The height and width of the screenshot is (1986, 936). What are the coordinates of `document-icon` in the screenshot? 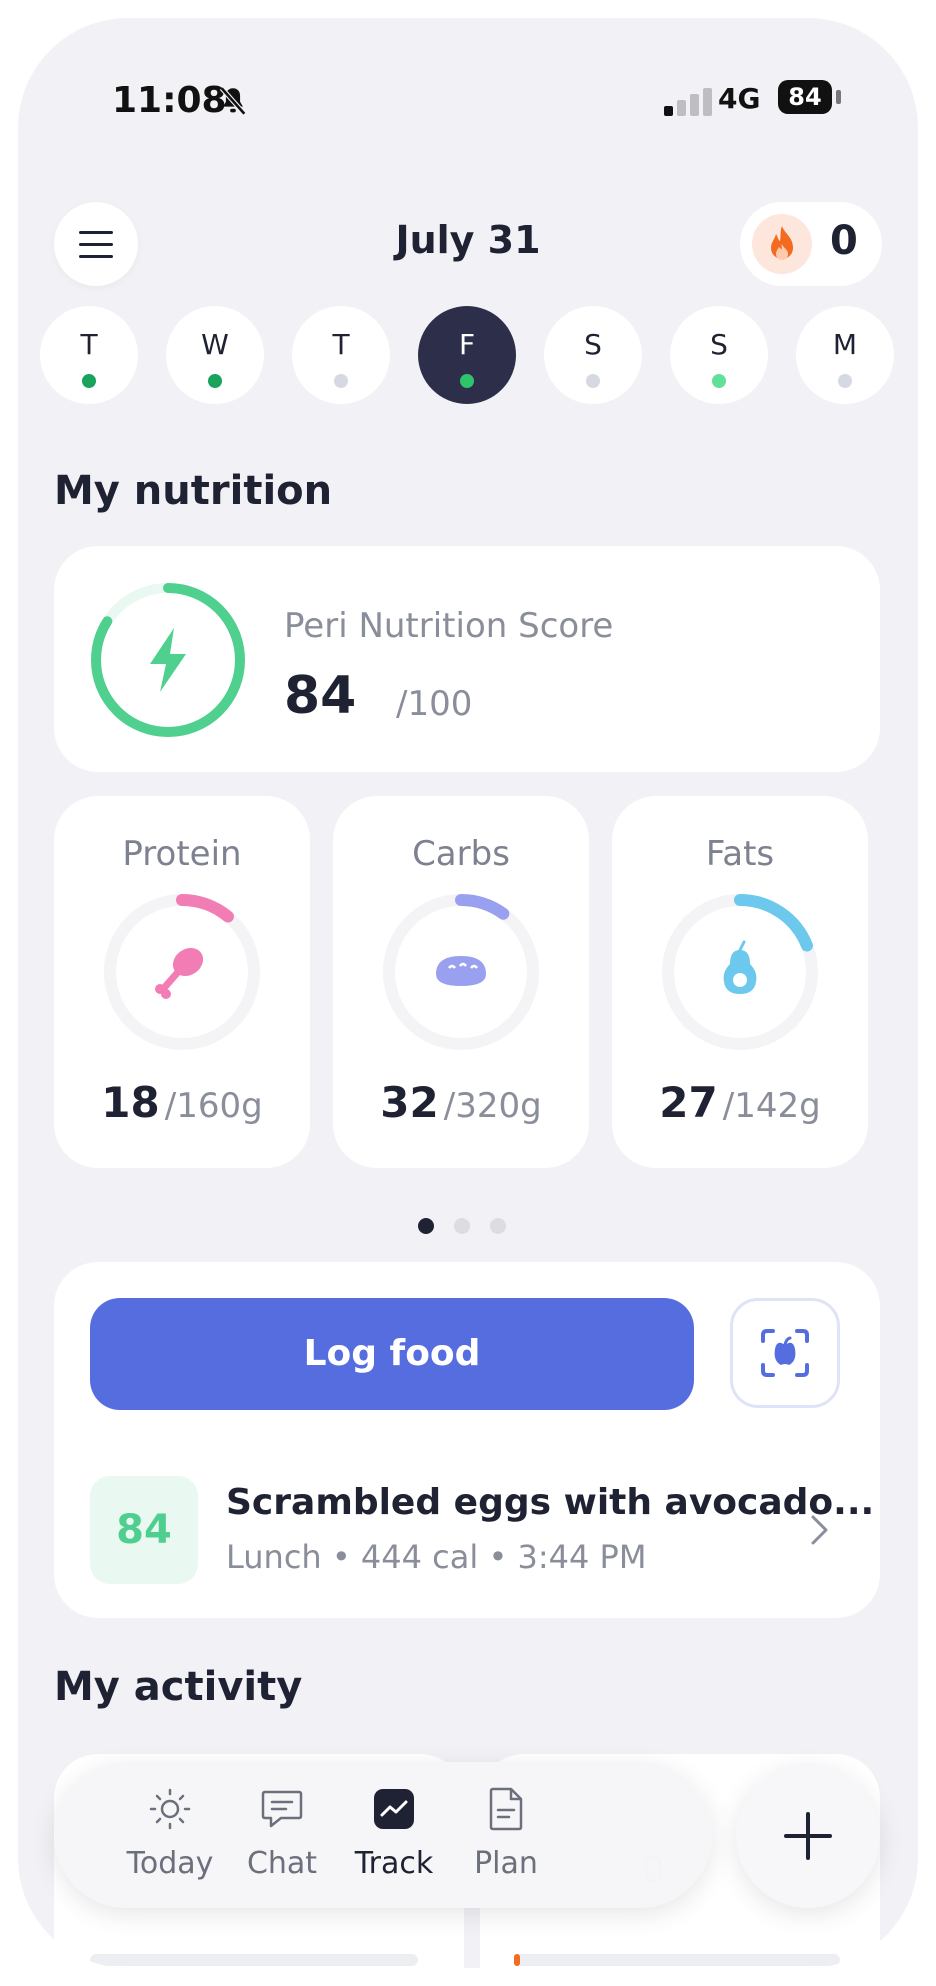 It's located at (506, 1809).